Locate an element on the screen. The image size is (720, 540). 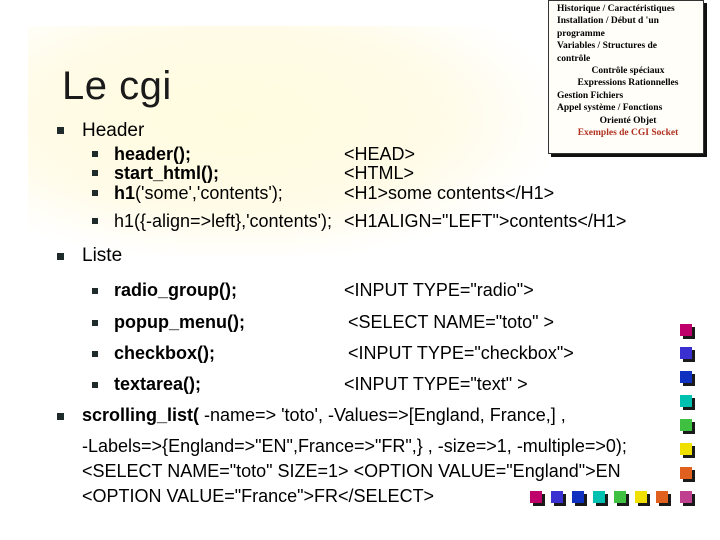
nav-item-expressions: Expressions Rationnelles is located at coordinates (628, 83).